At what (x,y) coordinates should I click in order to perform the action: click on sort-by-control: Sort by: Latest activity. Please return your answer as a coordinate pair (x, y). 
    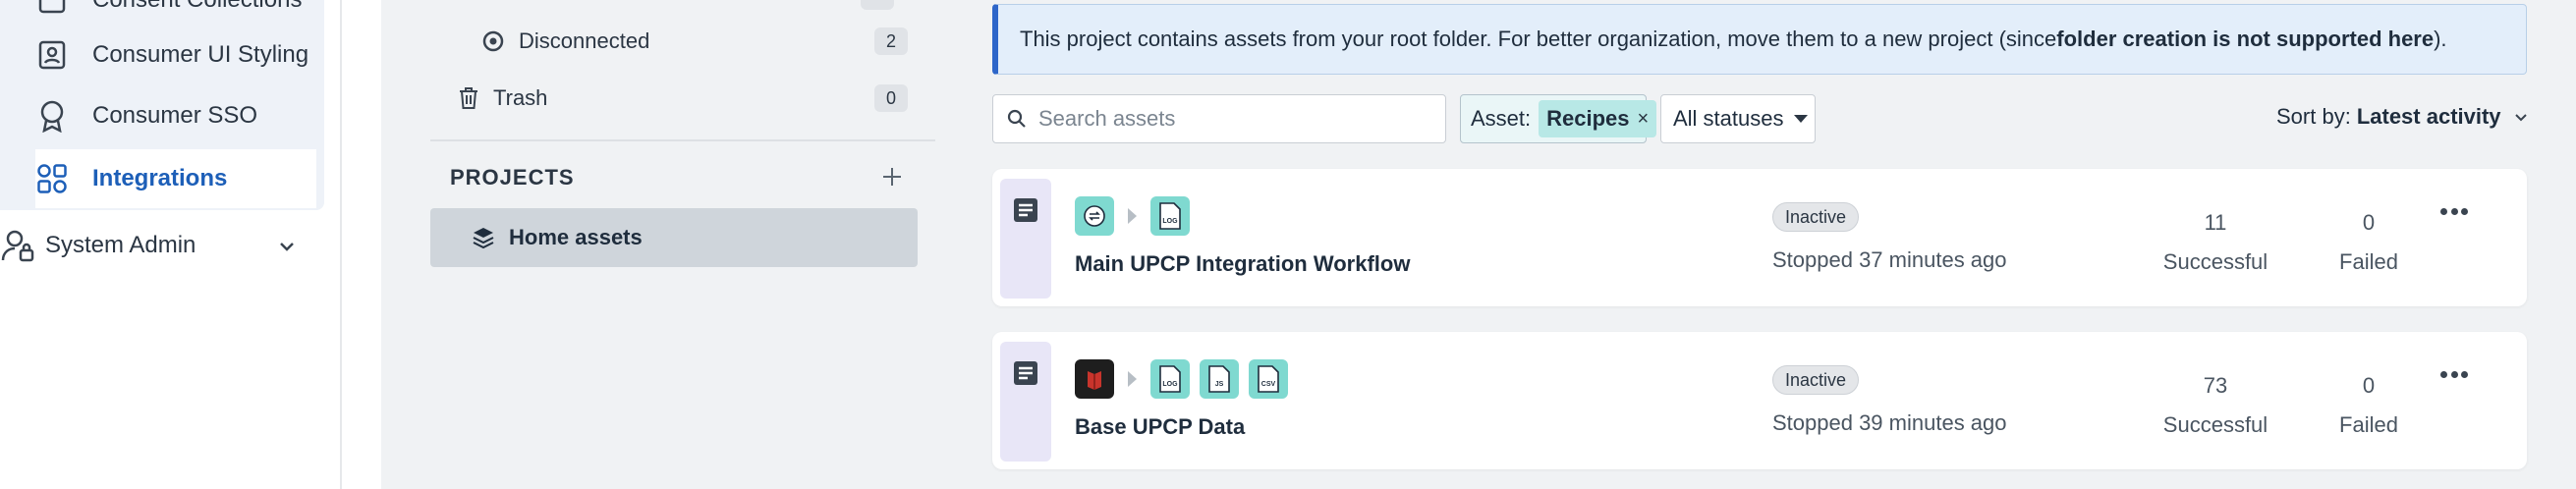
    Looking at the image, I should click on (2402, 117).